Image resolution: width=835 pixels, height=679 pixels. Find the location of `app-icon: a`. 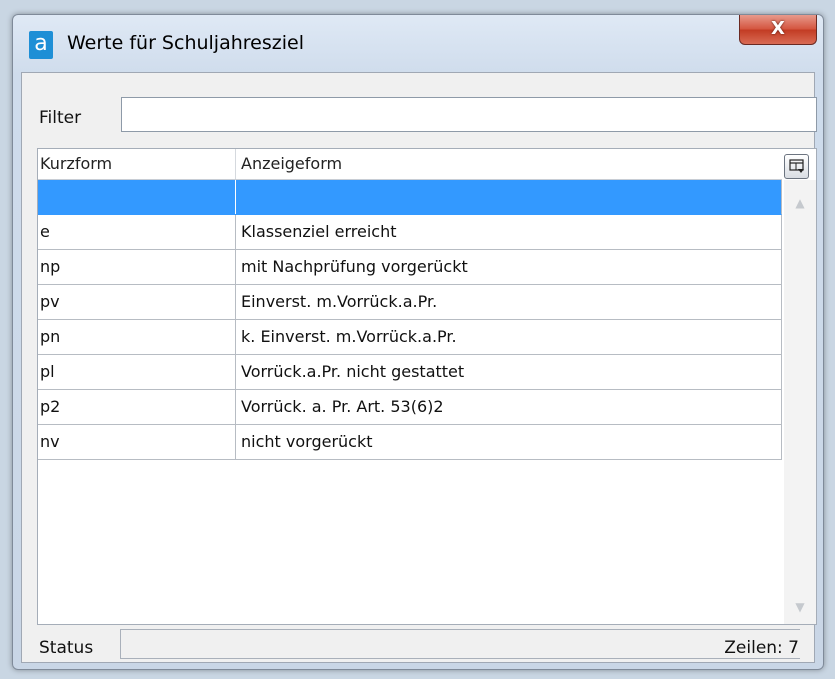

app-icon: a is located at coordinates (41, 45).